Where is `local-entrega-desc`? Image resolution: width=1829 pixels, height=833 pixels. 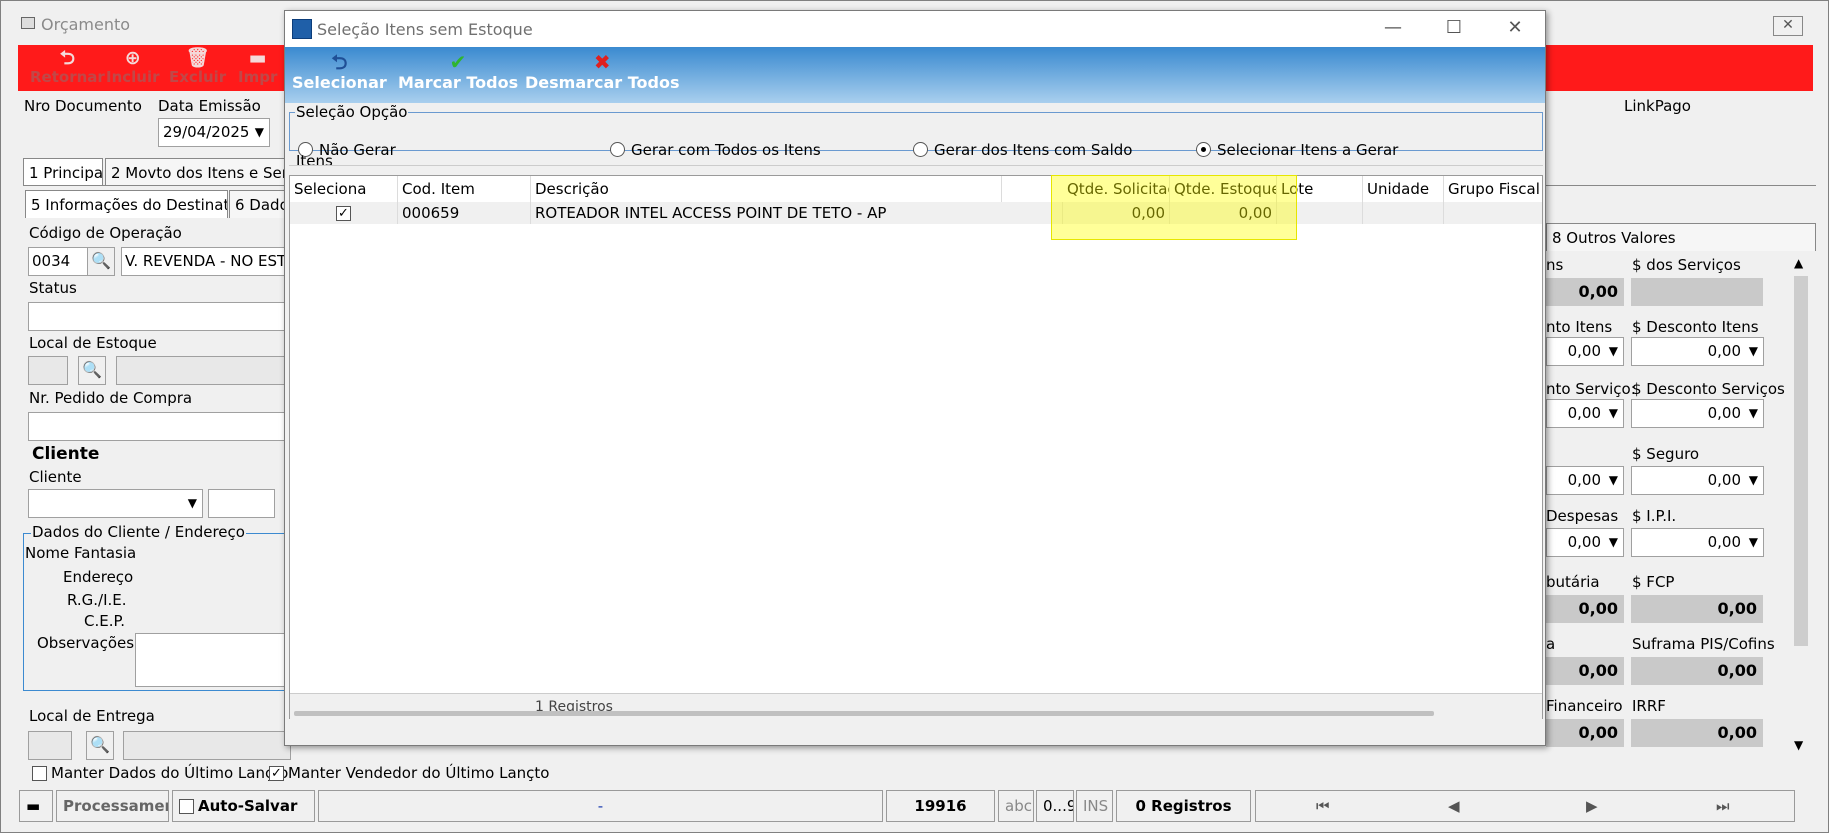 local-entrega-desc is located at coordinates (207, 745).